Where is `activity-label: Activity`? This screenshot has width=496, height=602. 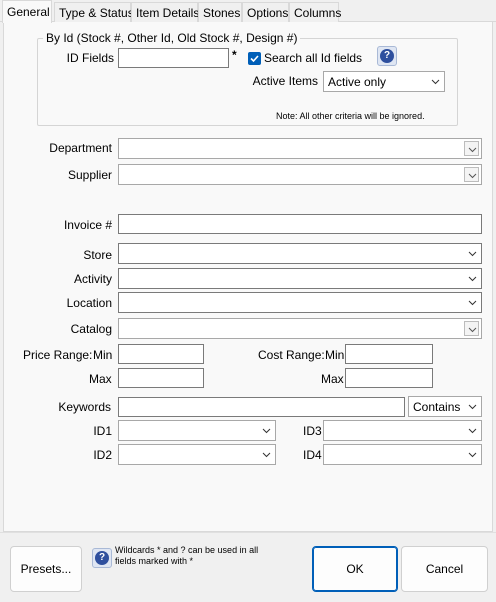 activity-label: Activity is located at coordinates (92, 279).